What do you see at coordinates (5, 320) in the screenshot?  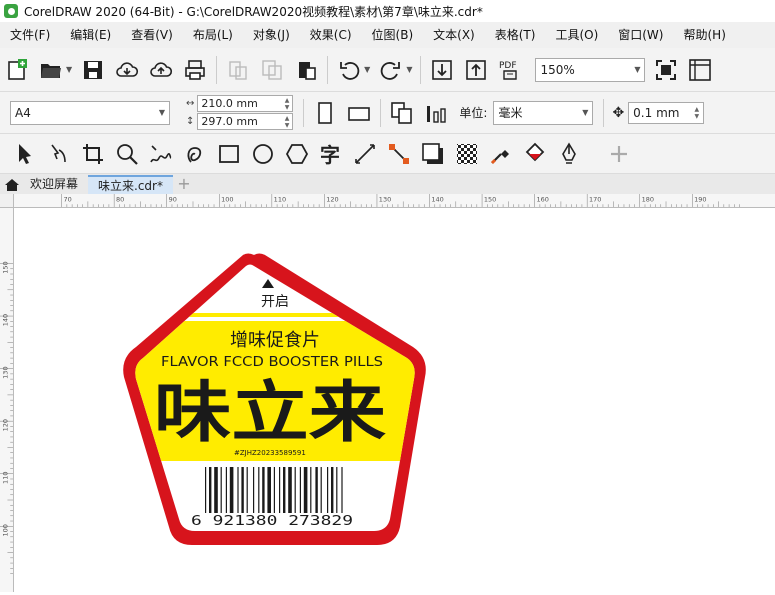 I see `ruler-tick-label: 140` at bounding box center [5, 320].